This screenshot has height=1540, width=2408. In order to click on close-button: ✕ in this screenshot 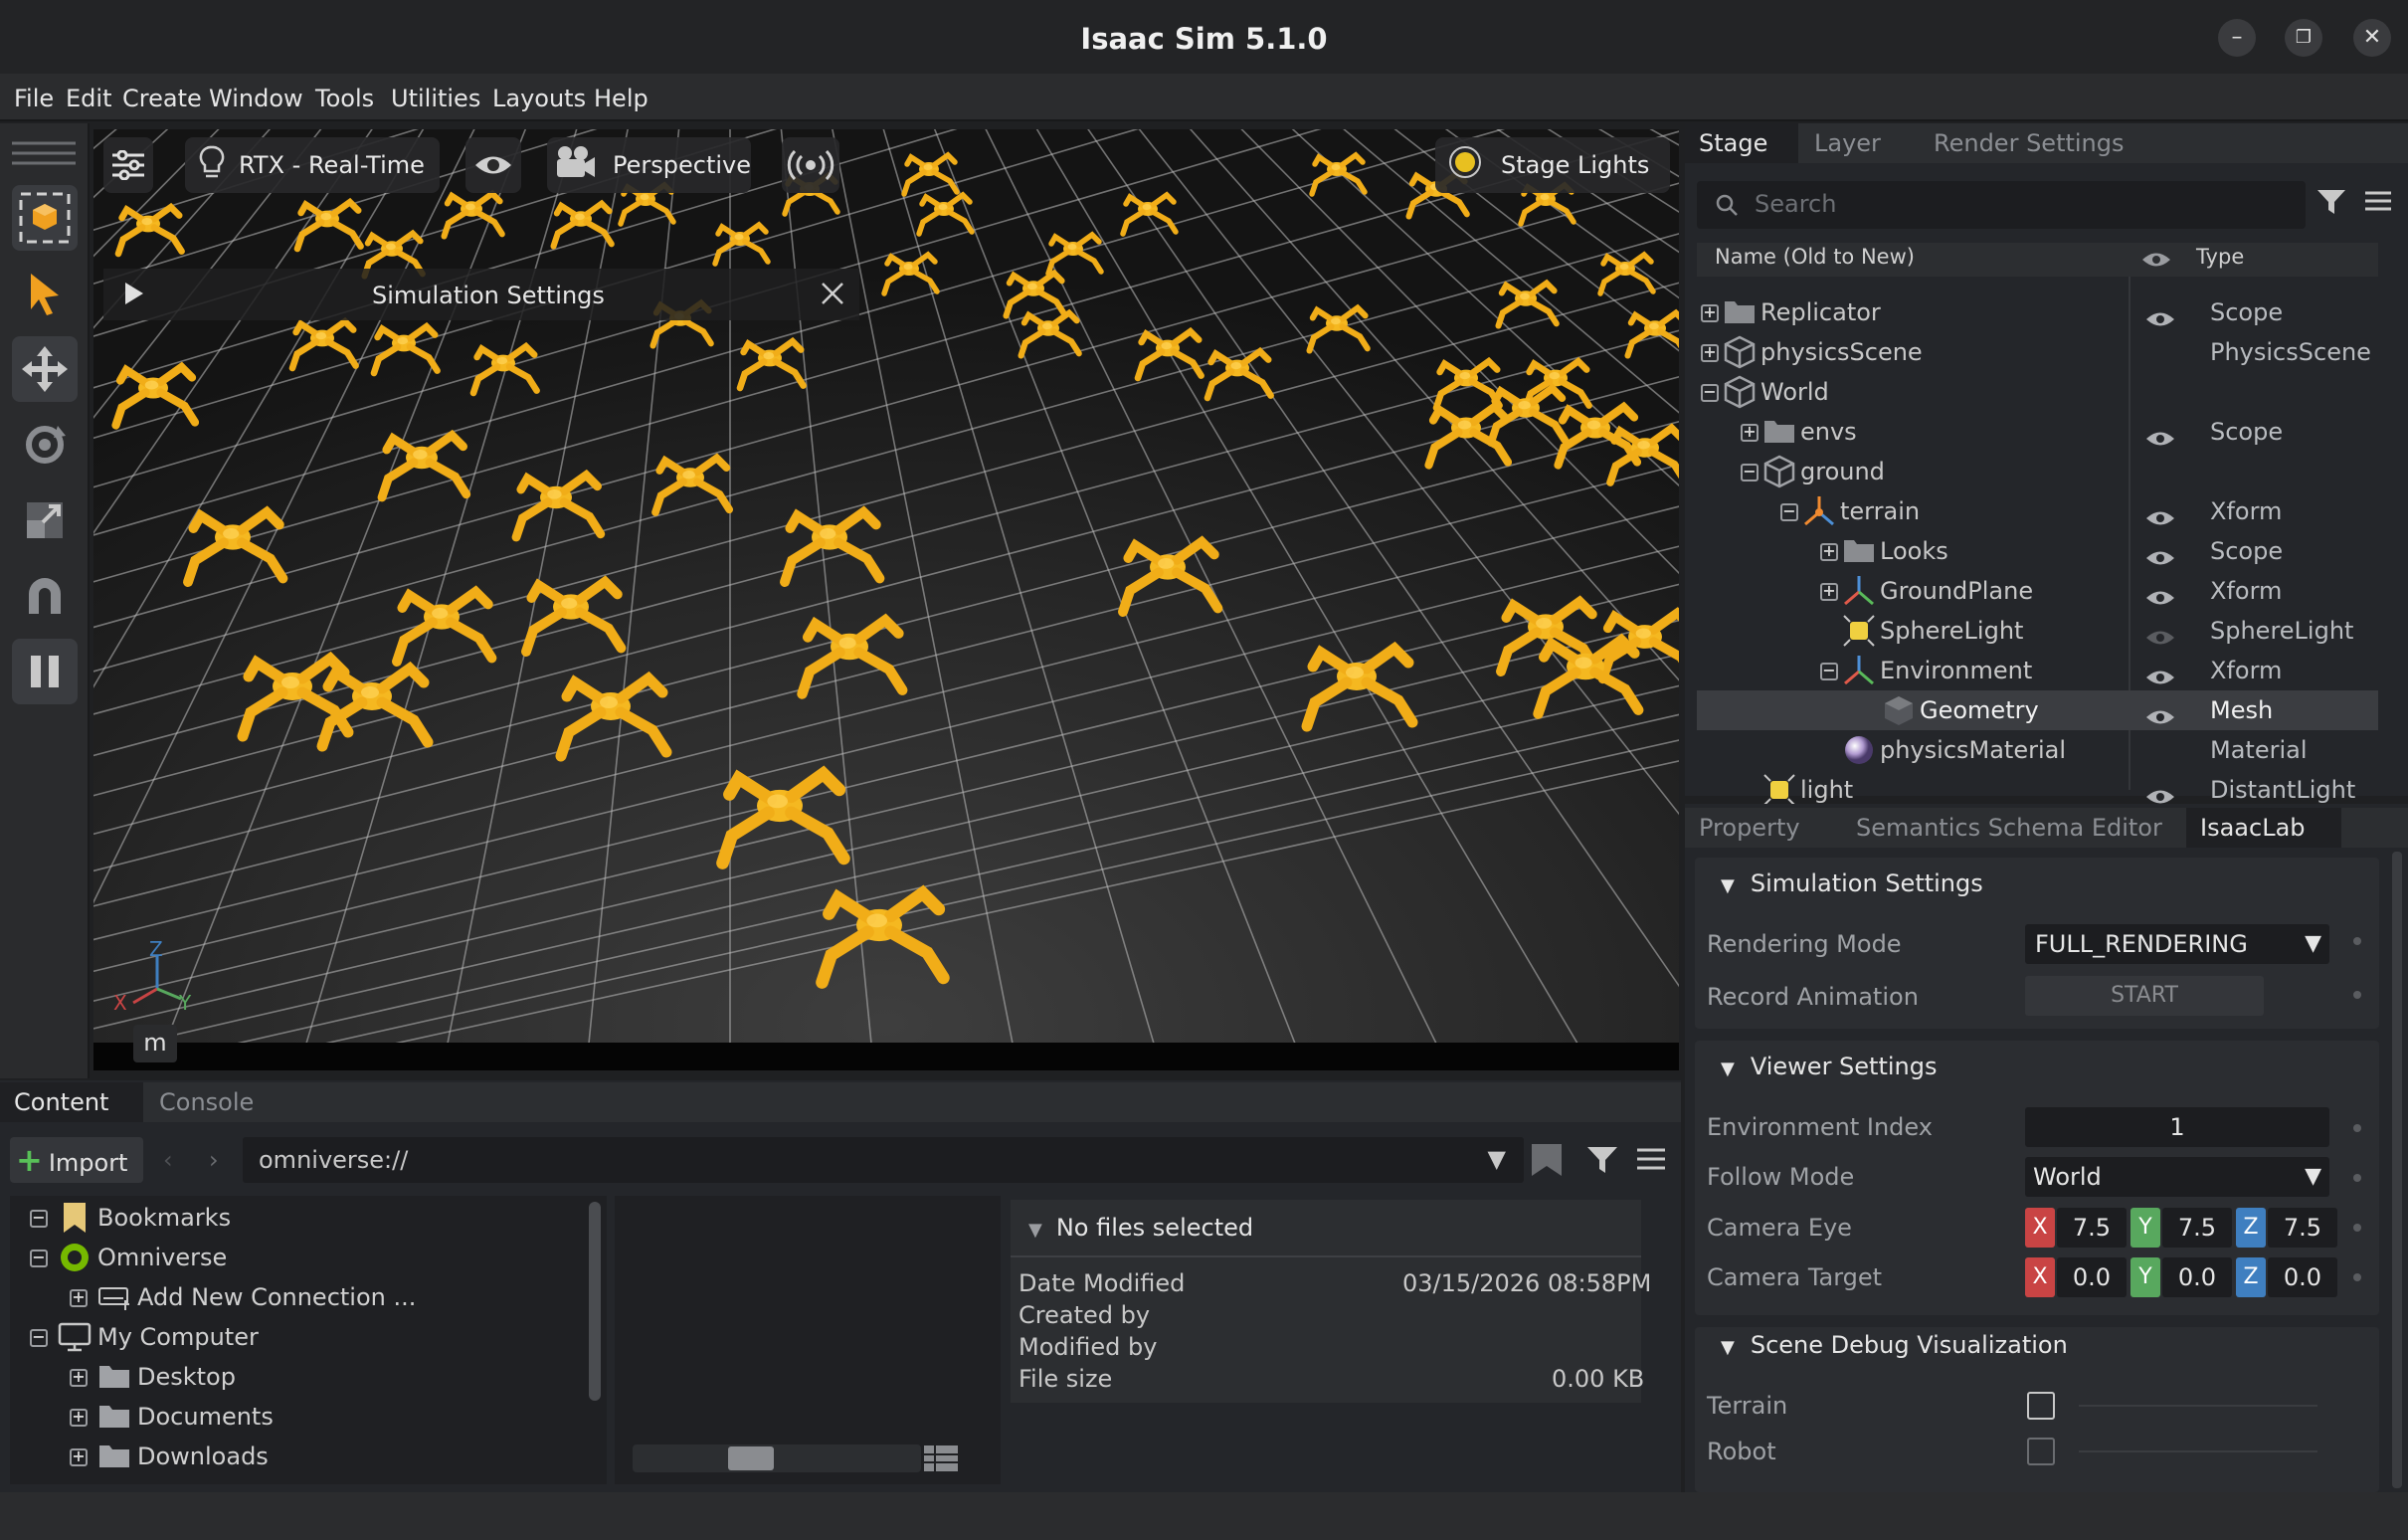, I will do `click(2372, 38)`.